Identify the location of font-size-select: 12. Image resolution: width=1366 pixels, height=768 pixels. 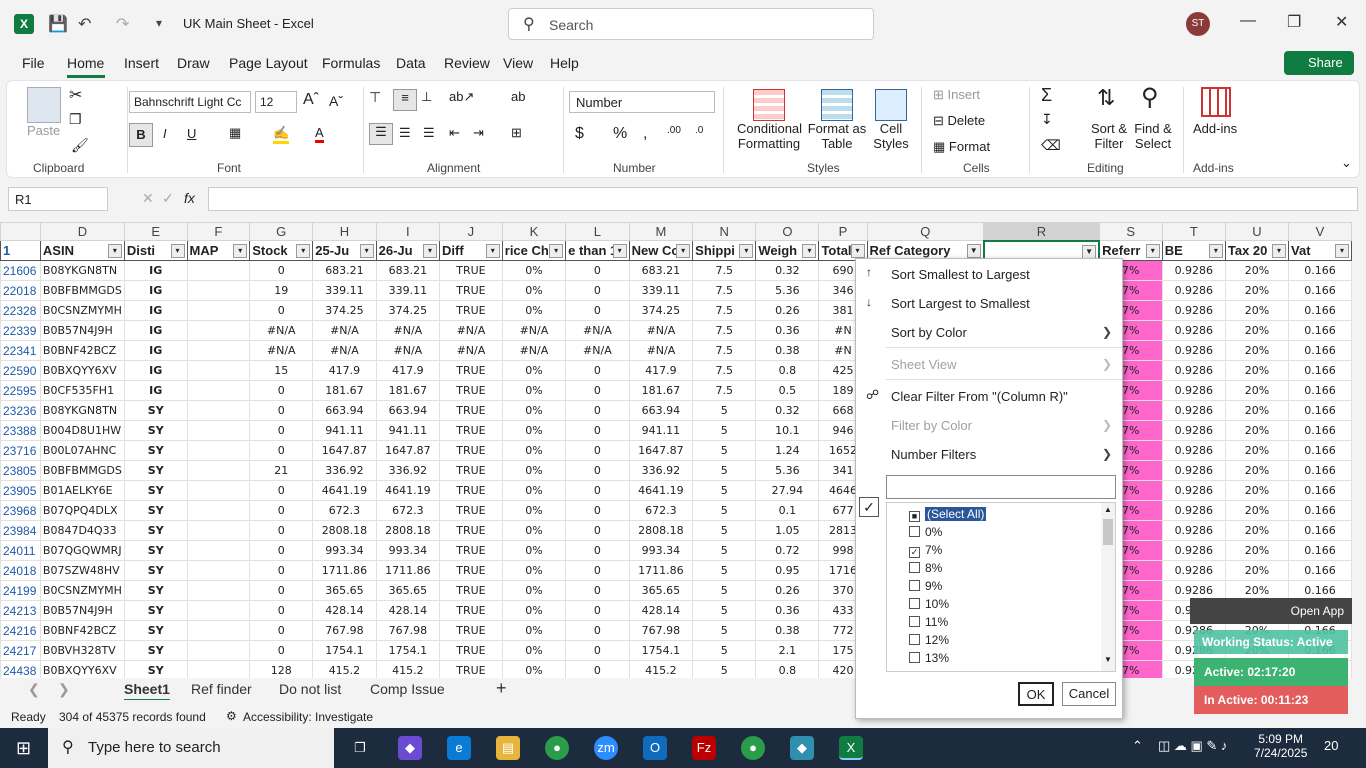
(276, 102).